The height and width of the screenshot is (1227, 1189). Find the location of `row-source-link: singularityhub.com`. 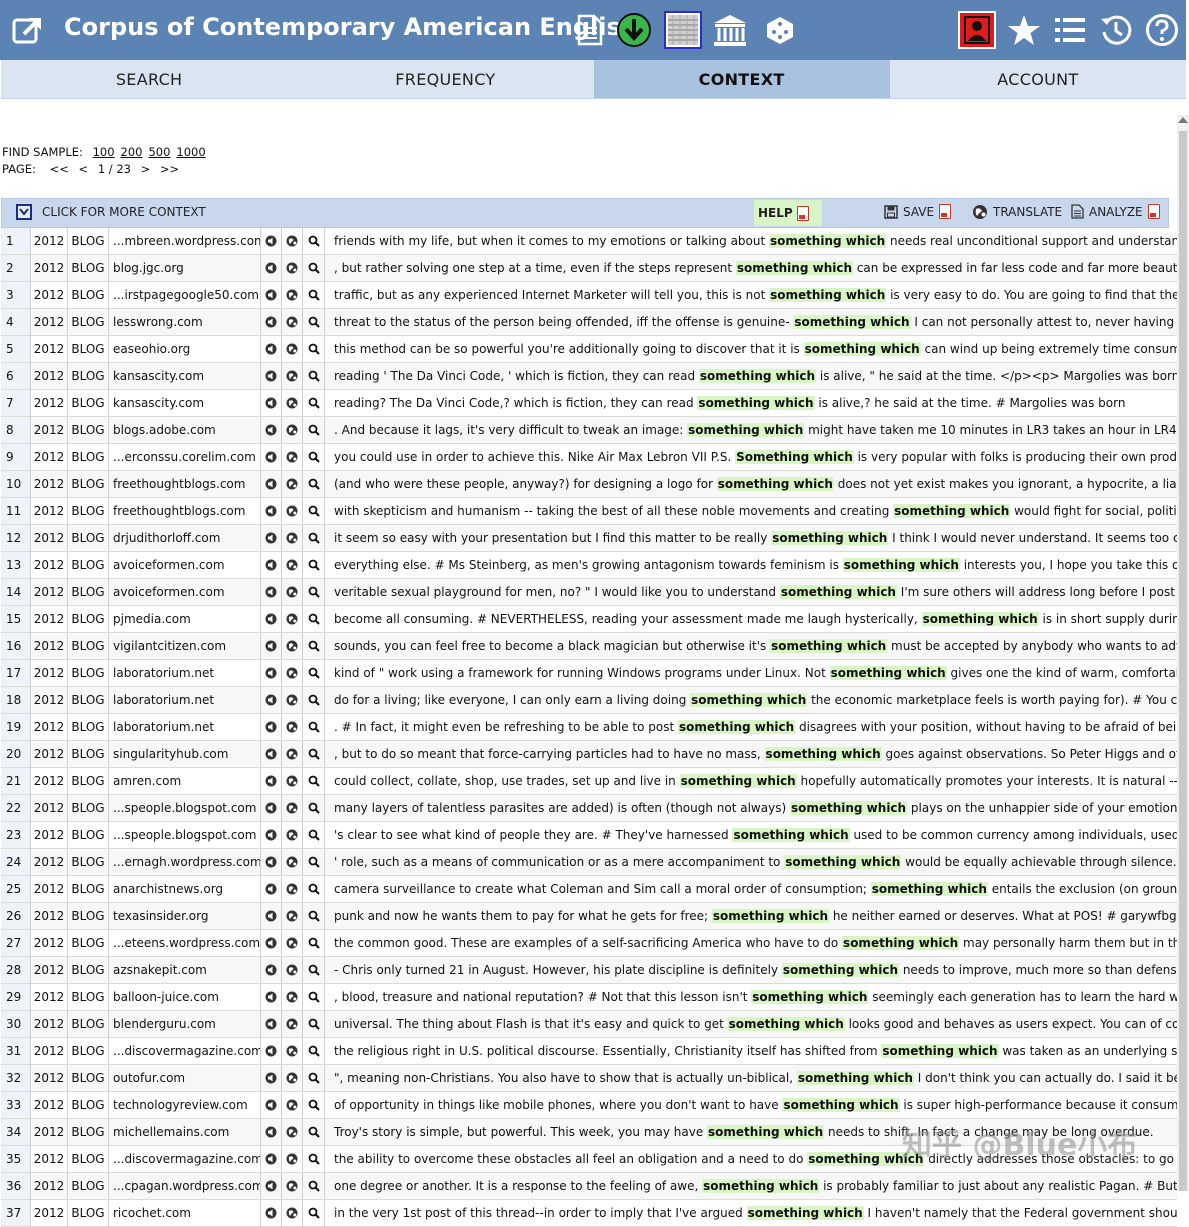

row-source-link: singularityhub.com is located at coordinates (185, 754).